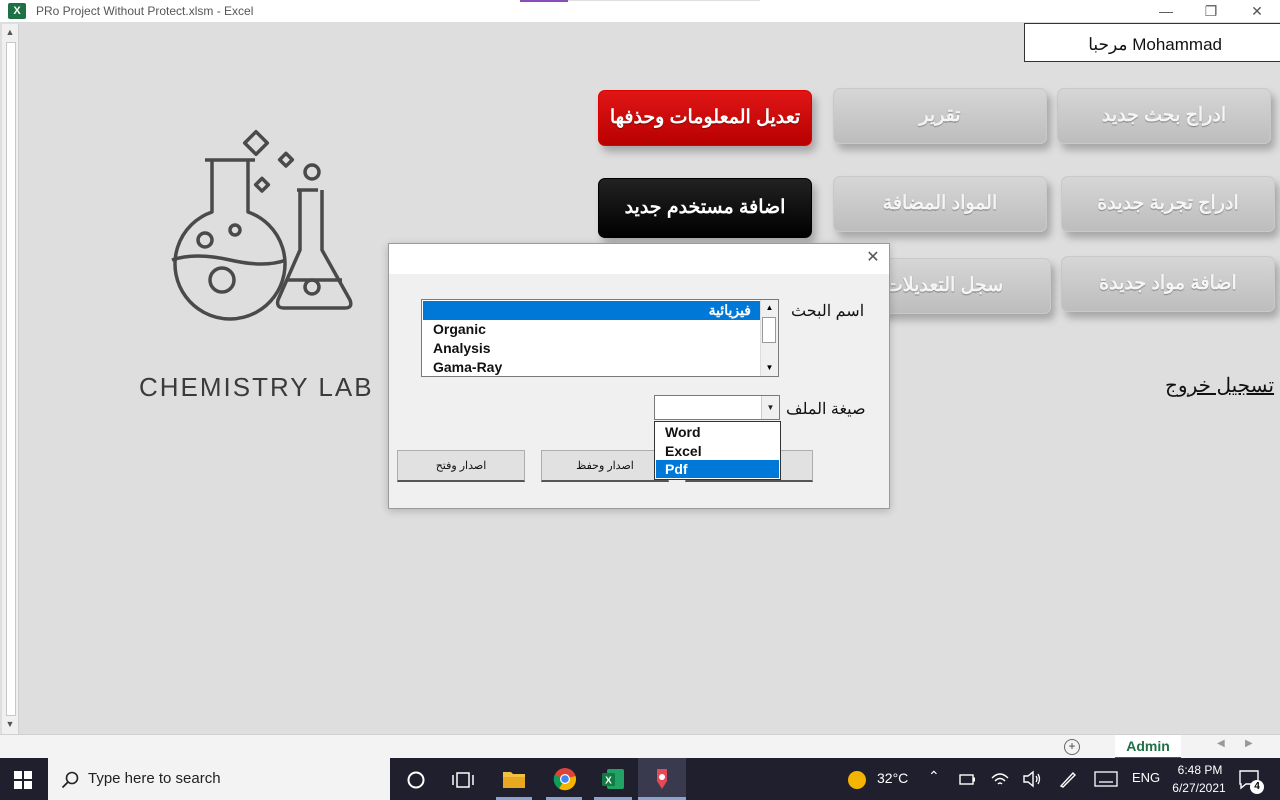 This screenshot has height=800, width=1280. What do you see at coordinates (592, 329) in the screenshot?
I see `list-item: Organic` at bounding box center [592, 329].